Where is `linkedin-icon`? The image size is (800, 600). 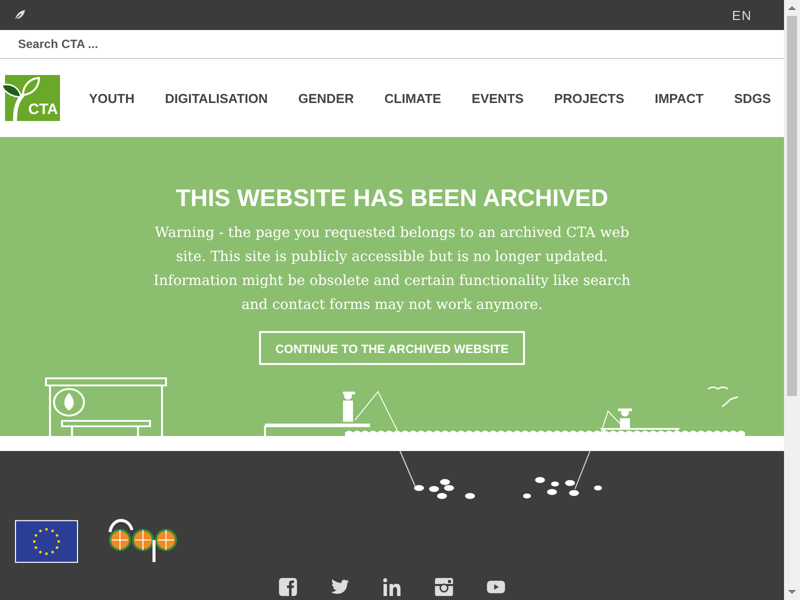 linkedin-icon is located at coordinates (392, 587).